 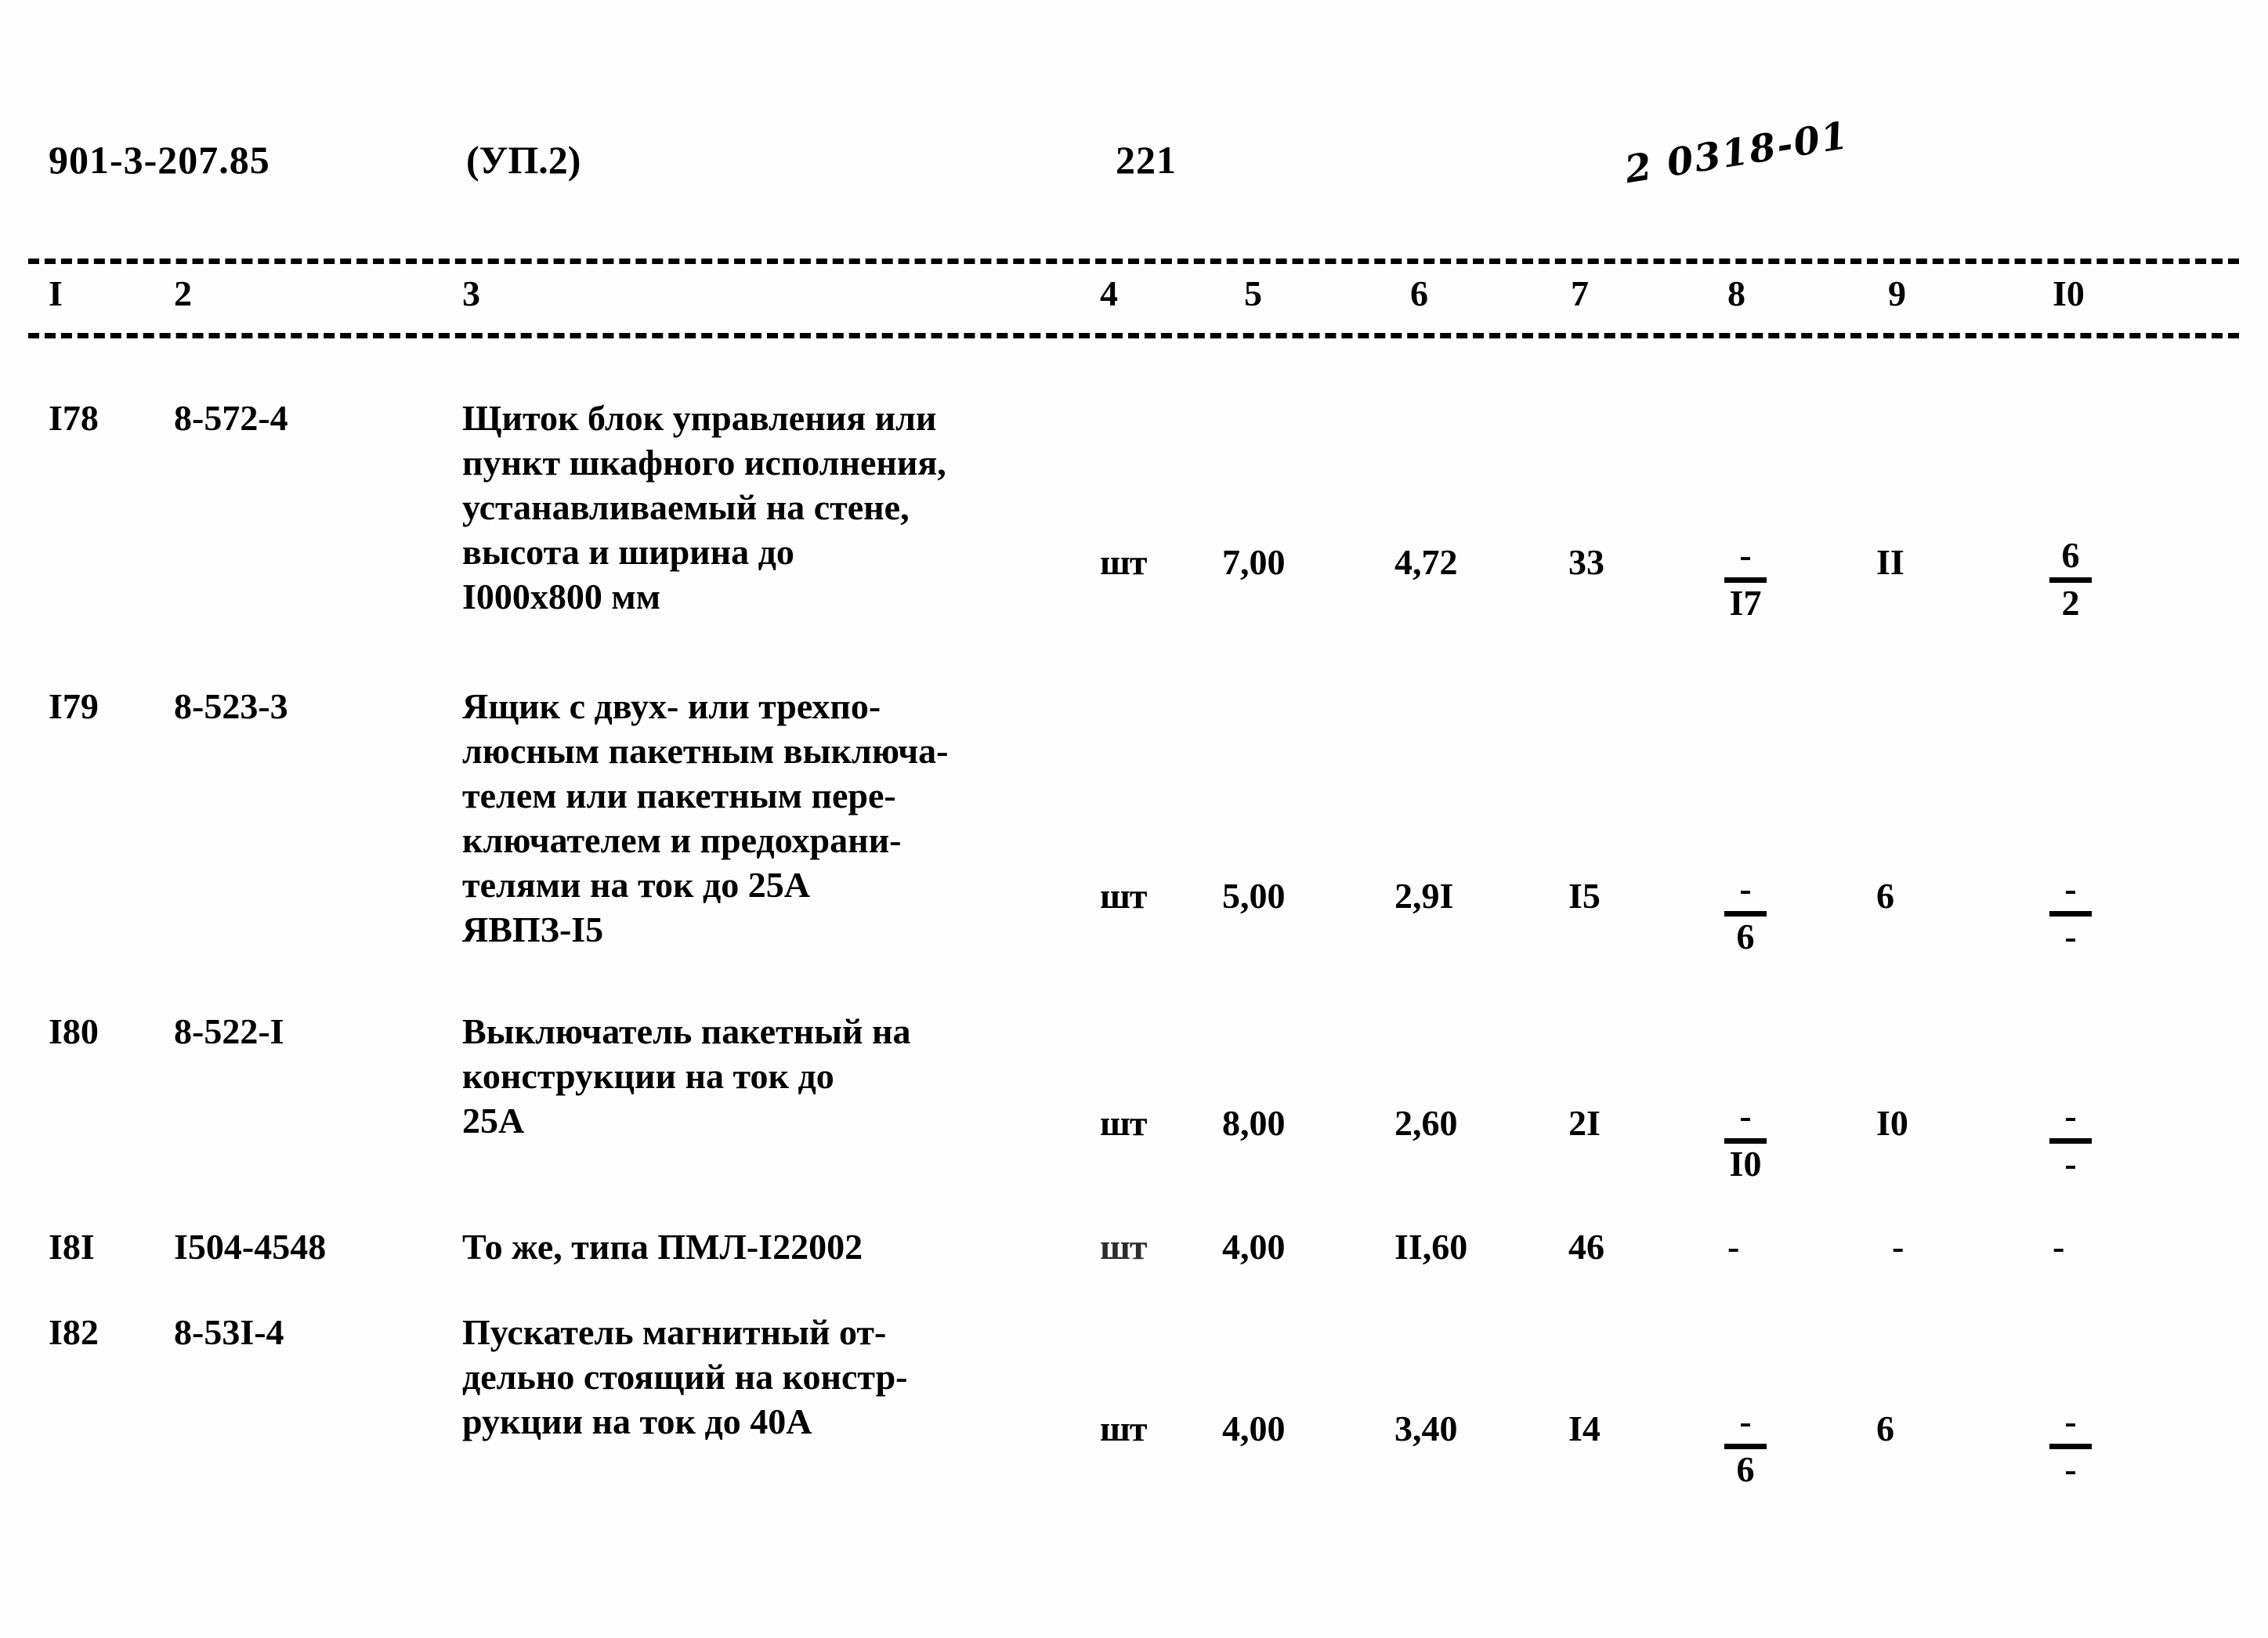 I want to click on row-col8-fraction: - I7, so click(x=1746, y=579).